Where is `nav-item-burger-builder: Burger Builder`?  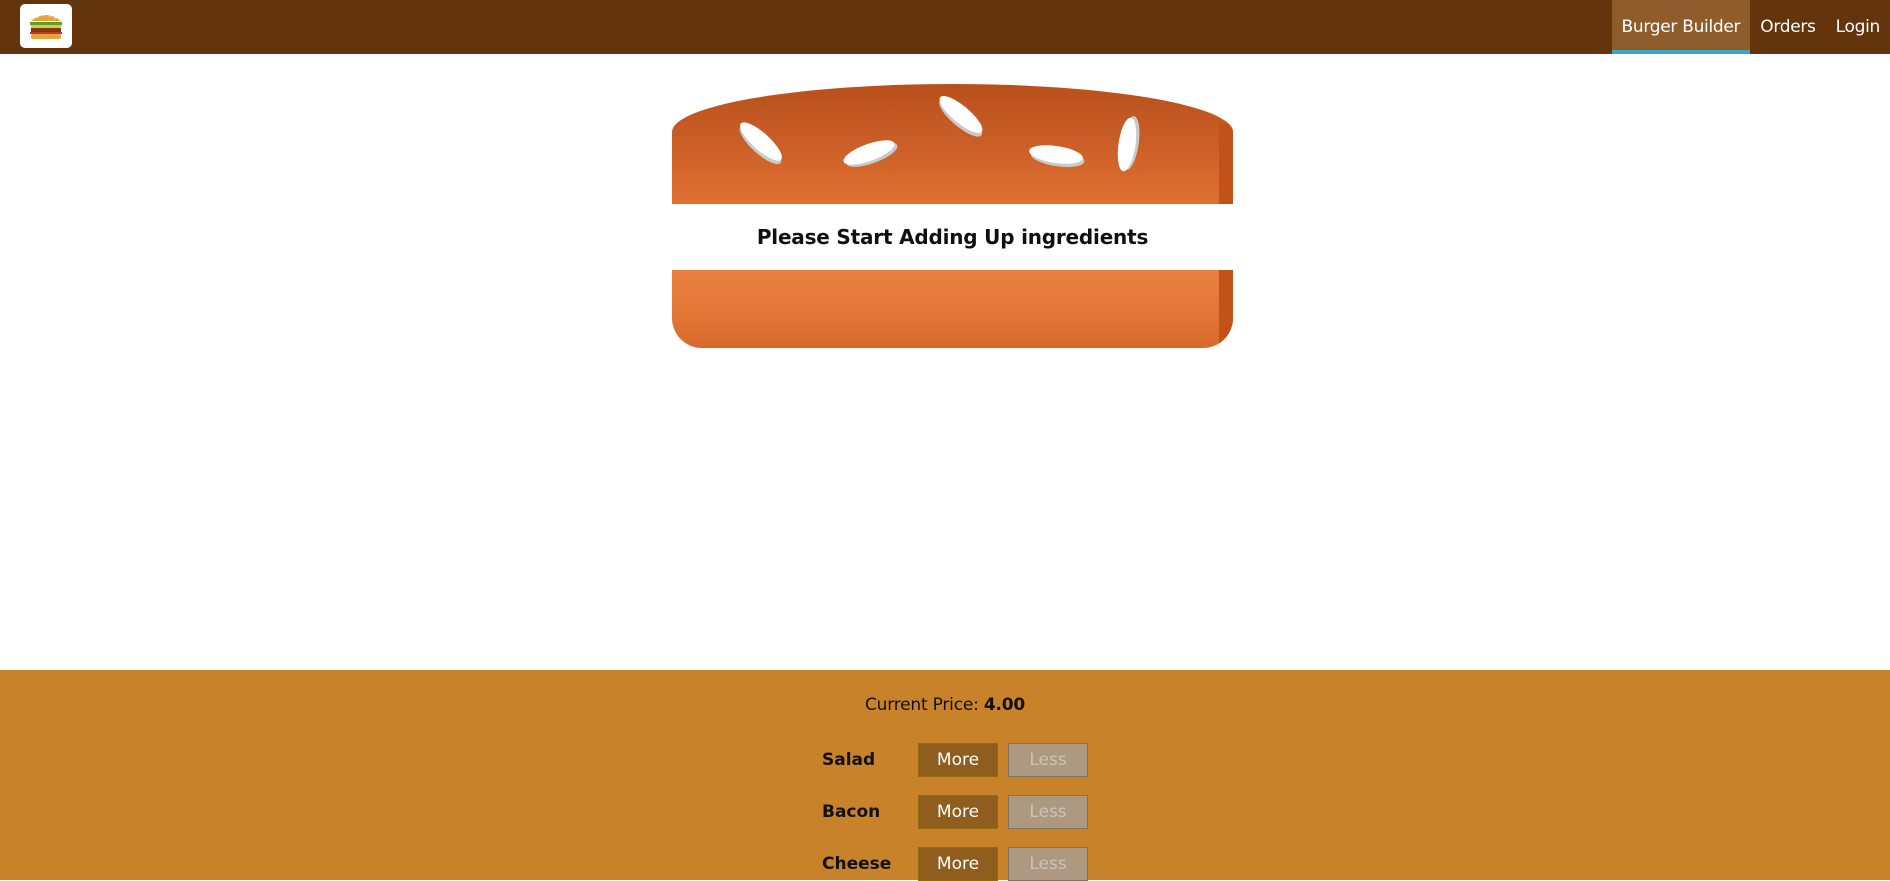 nav-item-burger-builder: Burger Builder is located at coordinates (1681, 27).